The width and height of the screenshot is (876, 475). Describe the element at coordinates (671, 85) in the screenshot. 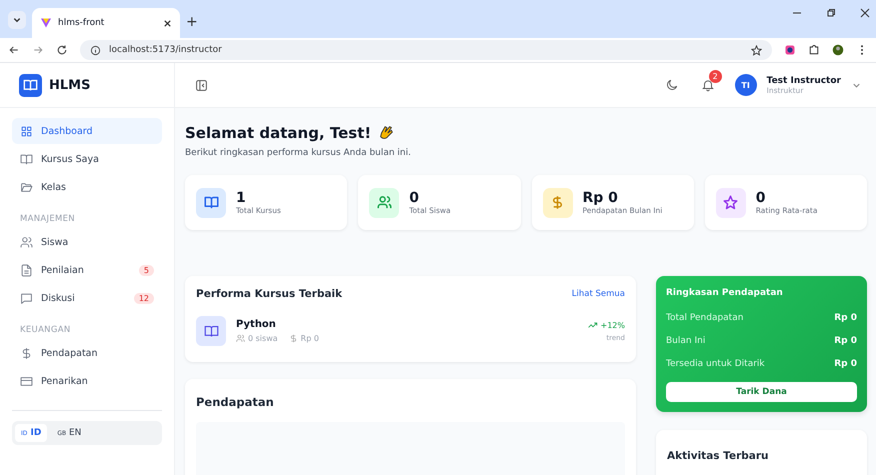

I see `moon-icon` at that location.